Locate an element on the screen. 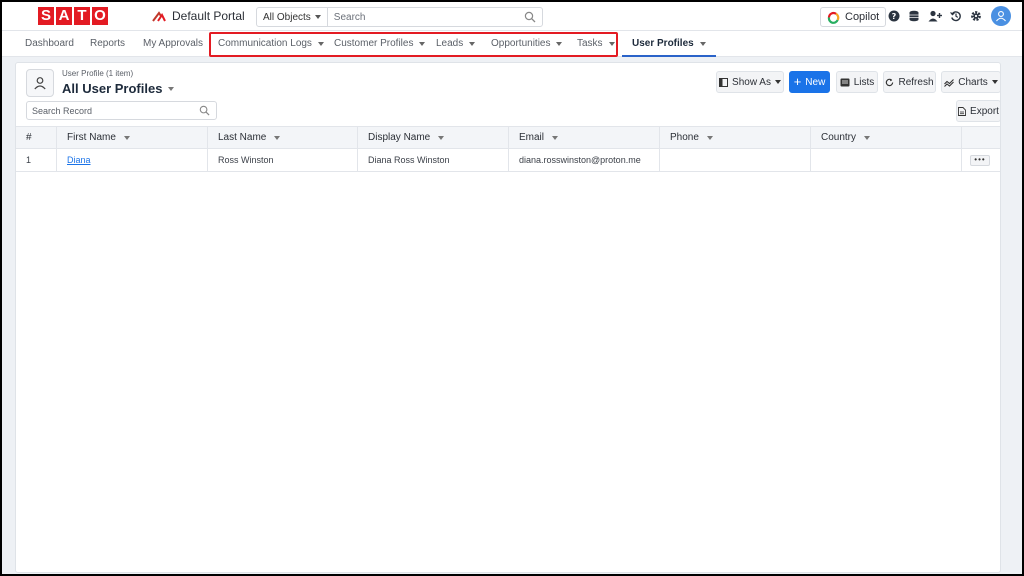 The width and height of the screenshot is (1024, 576). record-search is located at coordinates (121, 110).